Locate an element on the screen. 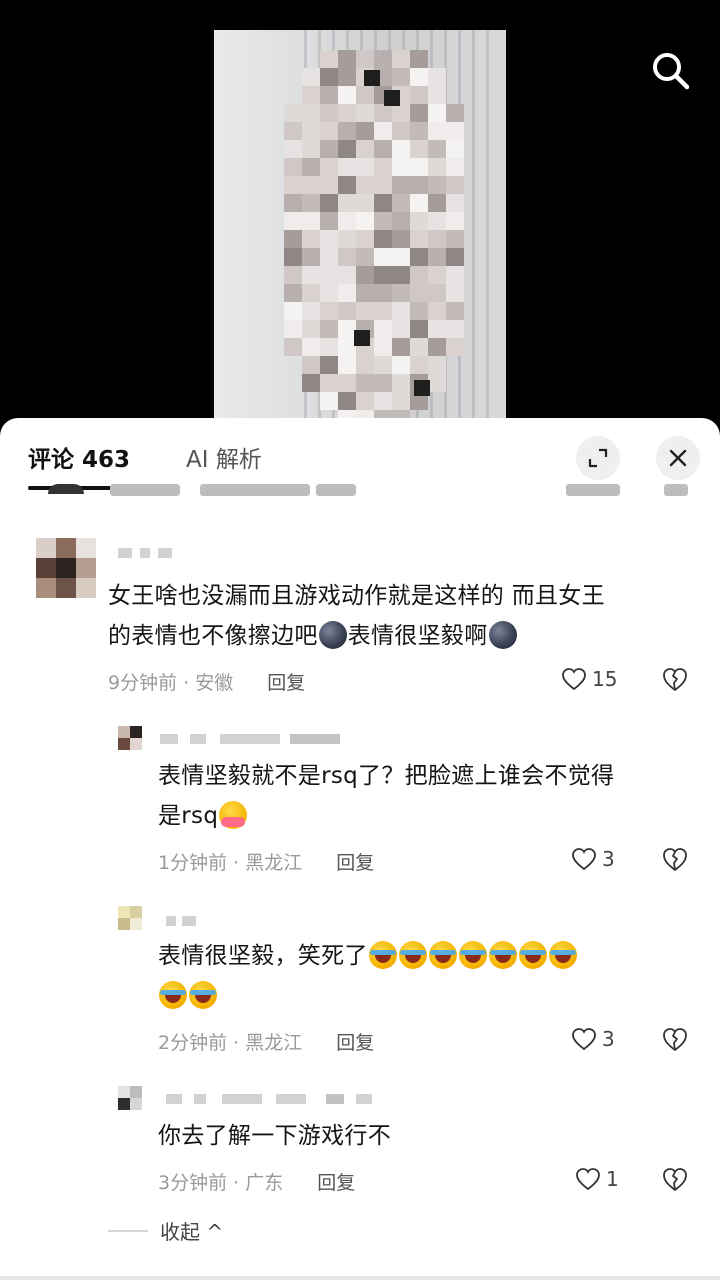 The height and width of the screenshot is (1280, 720). comment-text: 女王啥也没漏而且游戏动作就是这样的 而且女王 的表情也不像擦边吧 表情很坚毅啊 is located at coordinates (398, 616).